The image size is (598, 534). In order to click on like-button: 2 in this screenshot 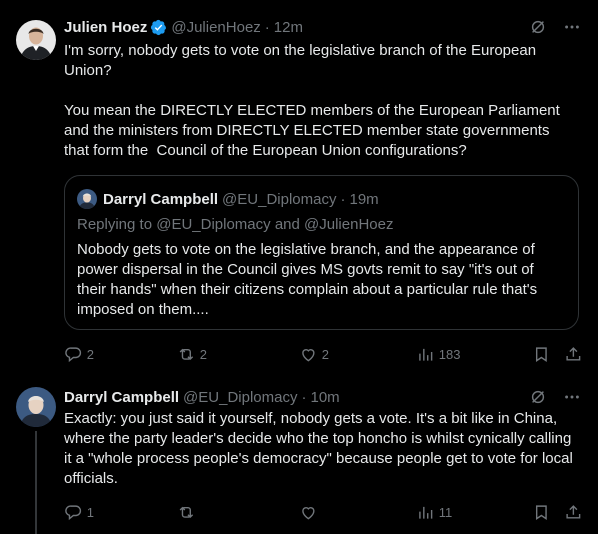, I will do `click(314, 354)`.